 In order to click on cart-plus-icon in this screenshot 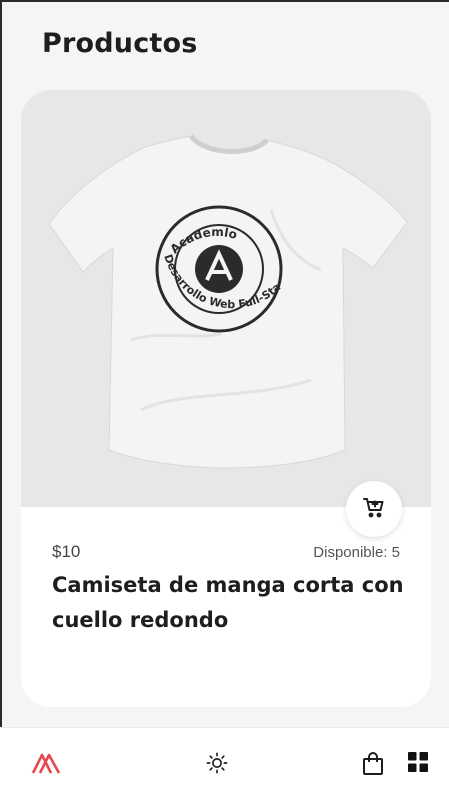, I will do `click(374, 509)`.